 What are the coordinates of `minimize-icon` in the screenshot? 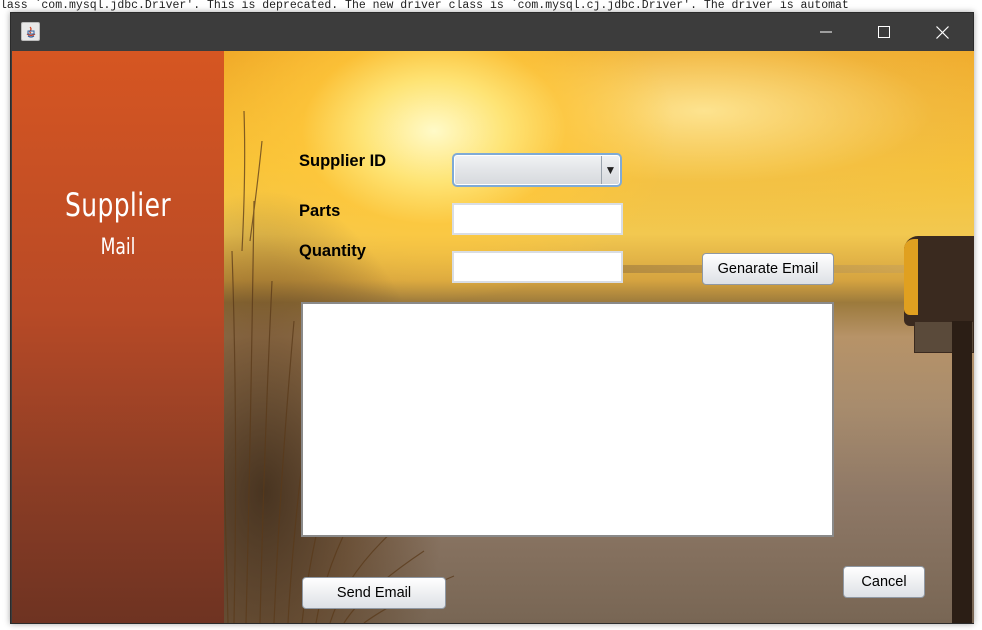 It's located at (826, 32).